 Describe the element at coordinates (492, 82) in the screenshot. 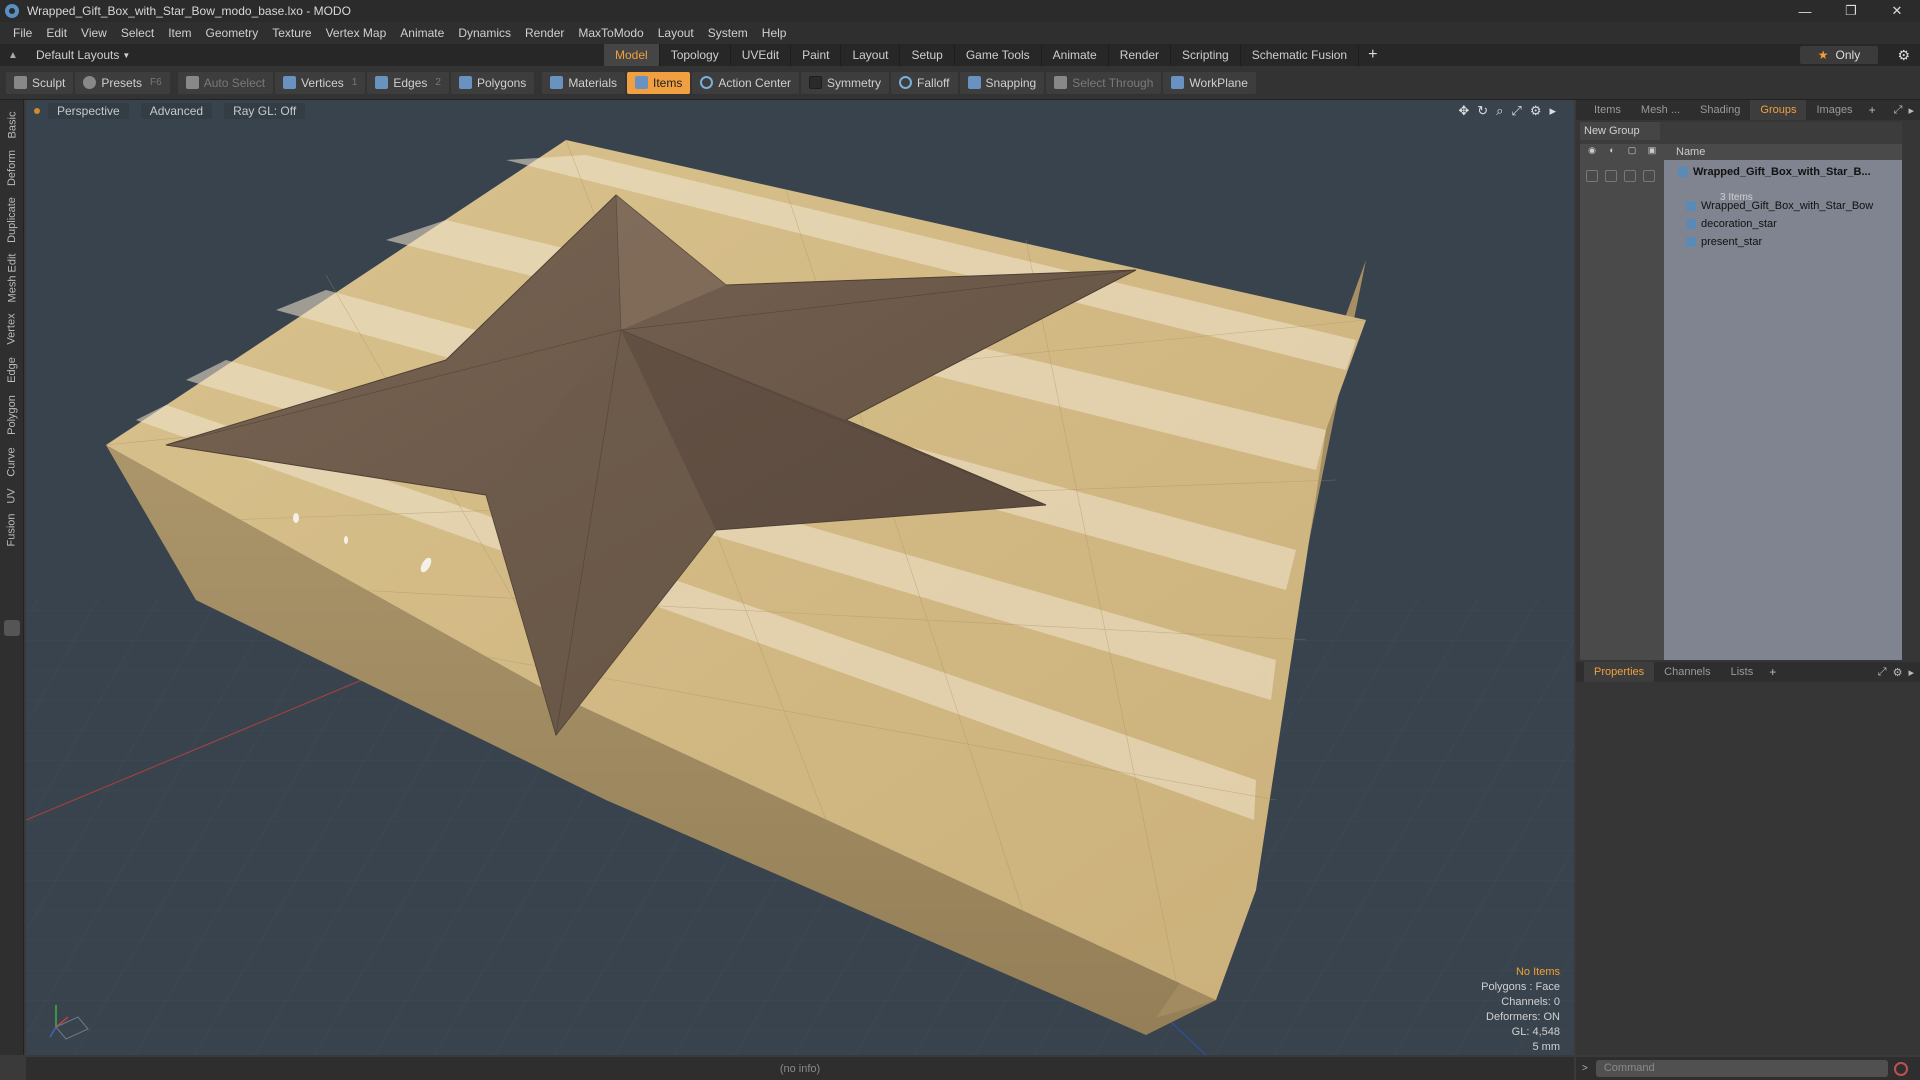

I see `polygons-button: Polygons` at that location.